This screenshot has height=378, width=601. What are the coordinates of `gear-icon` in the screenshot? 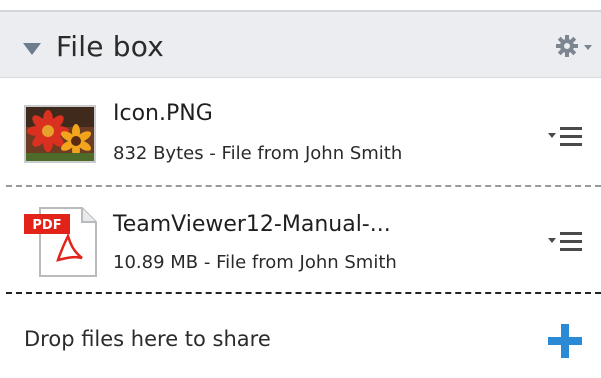 It's located at (575, 49).